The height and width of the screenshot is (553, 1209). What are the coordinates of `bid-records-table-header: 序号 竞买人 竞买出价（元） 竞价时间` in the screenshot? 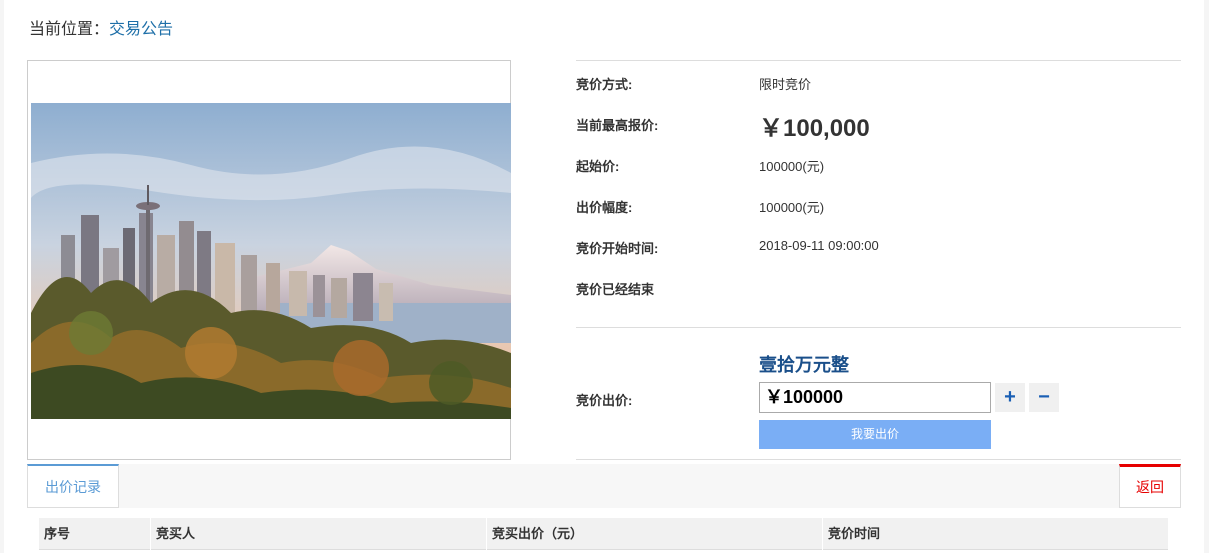 It's located at (604, 534).